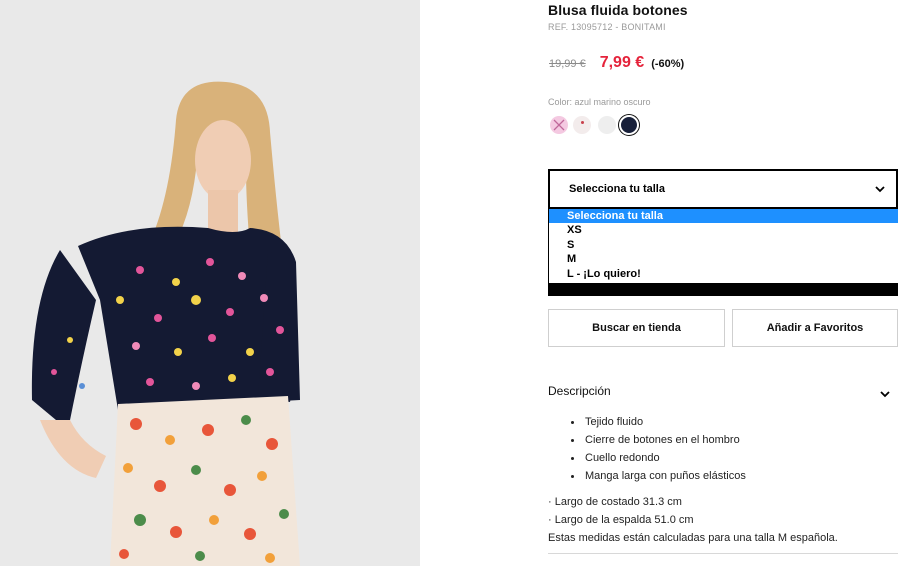  I want to click on divider, so click(723, 553).